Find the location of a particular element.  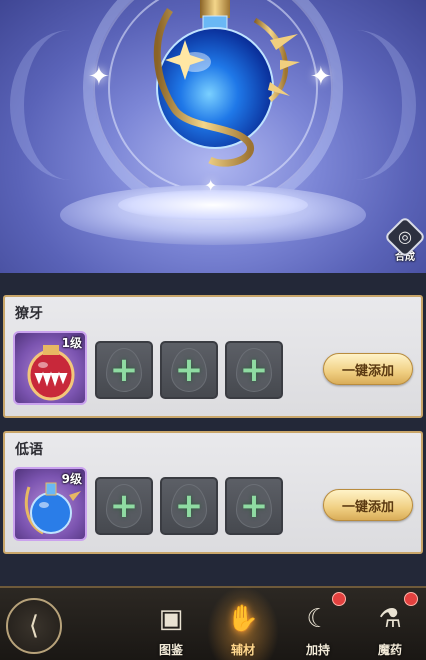

material-level: 1级 is located at coordinates (71, 343).